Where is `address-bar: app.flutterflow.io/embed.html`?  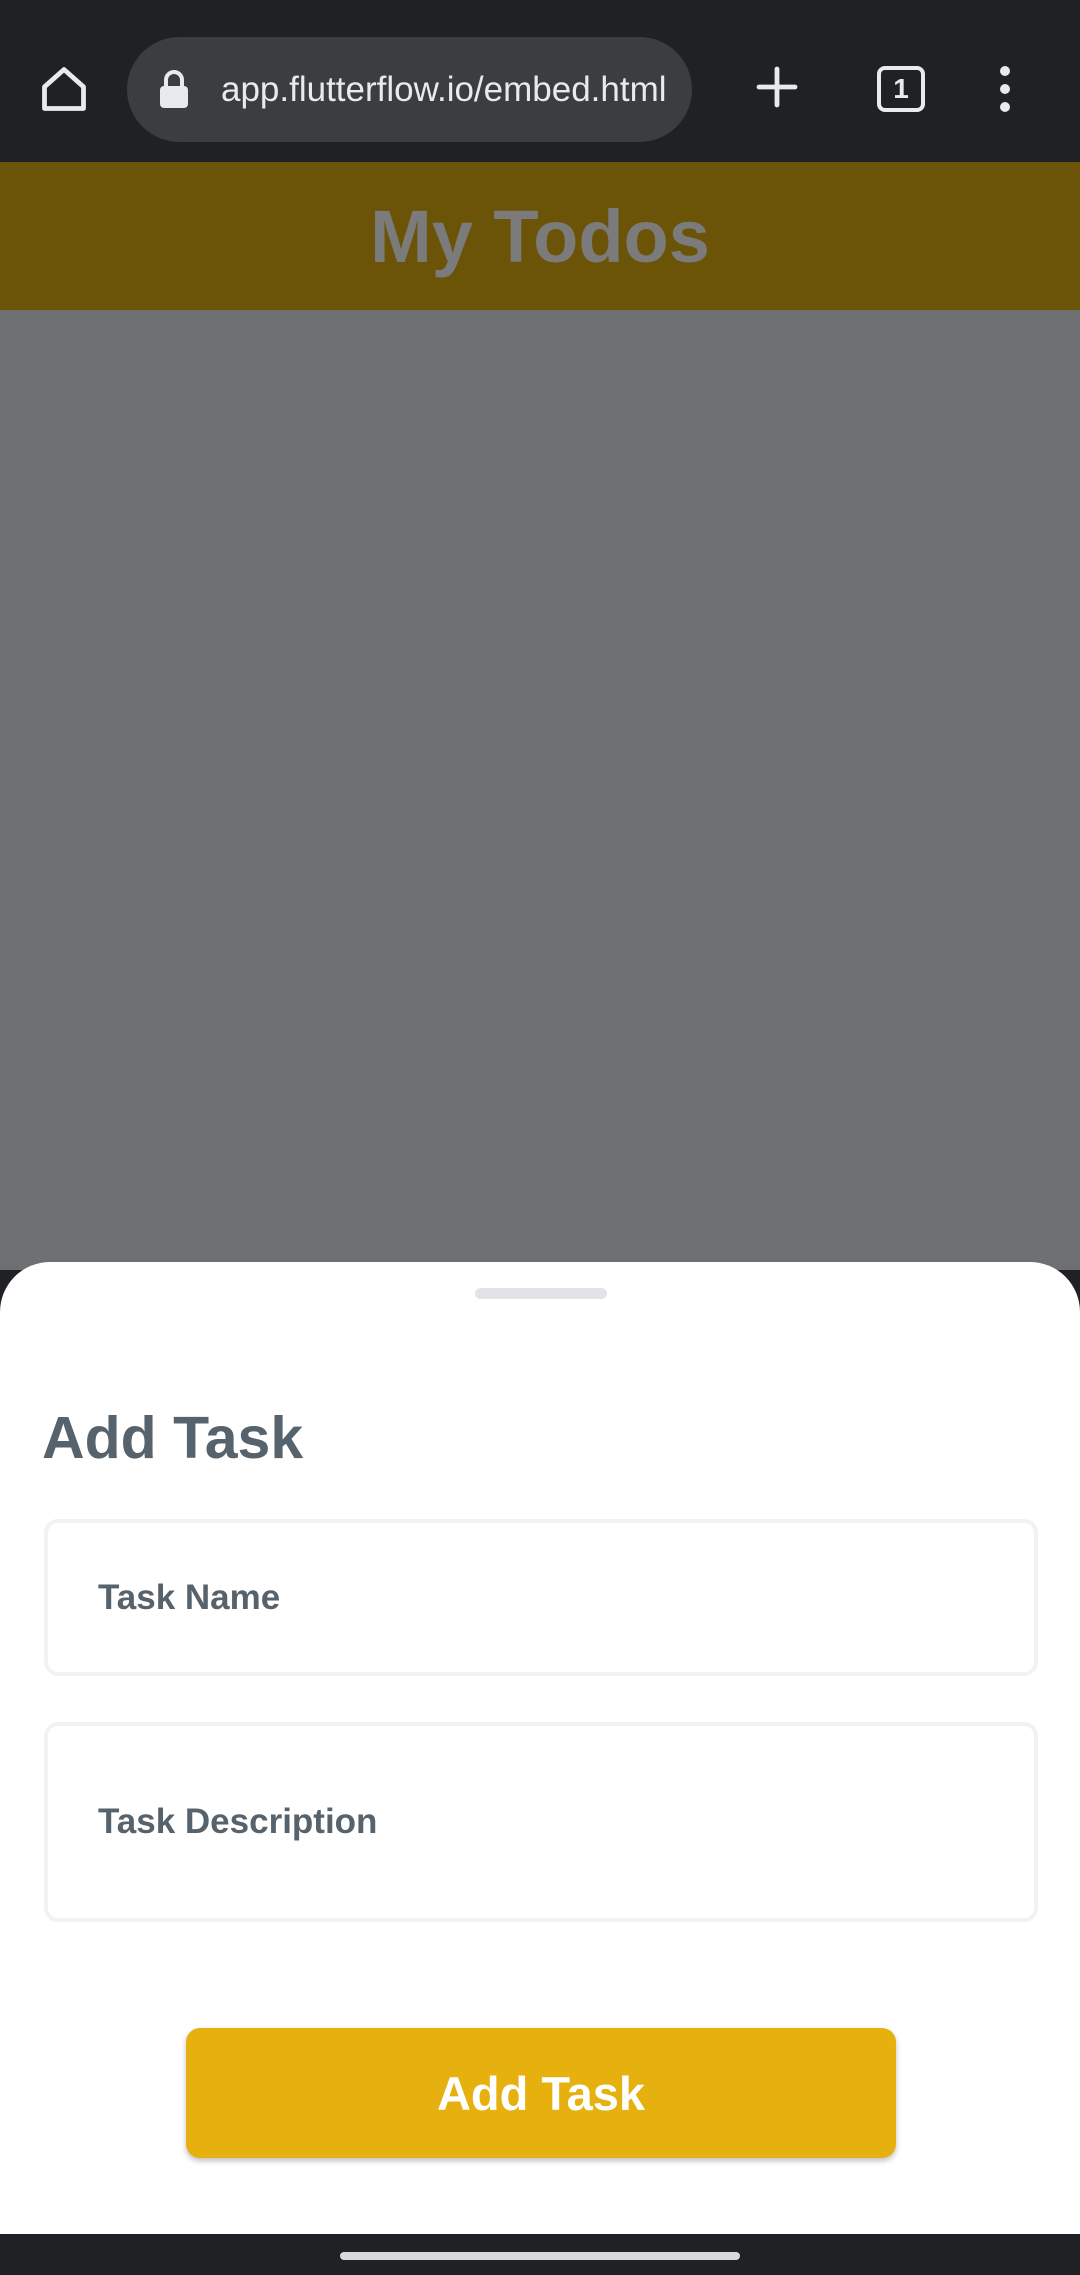 address-bar: app.flutterflow.io/embed.html is located at coordinates (409, 89).